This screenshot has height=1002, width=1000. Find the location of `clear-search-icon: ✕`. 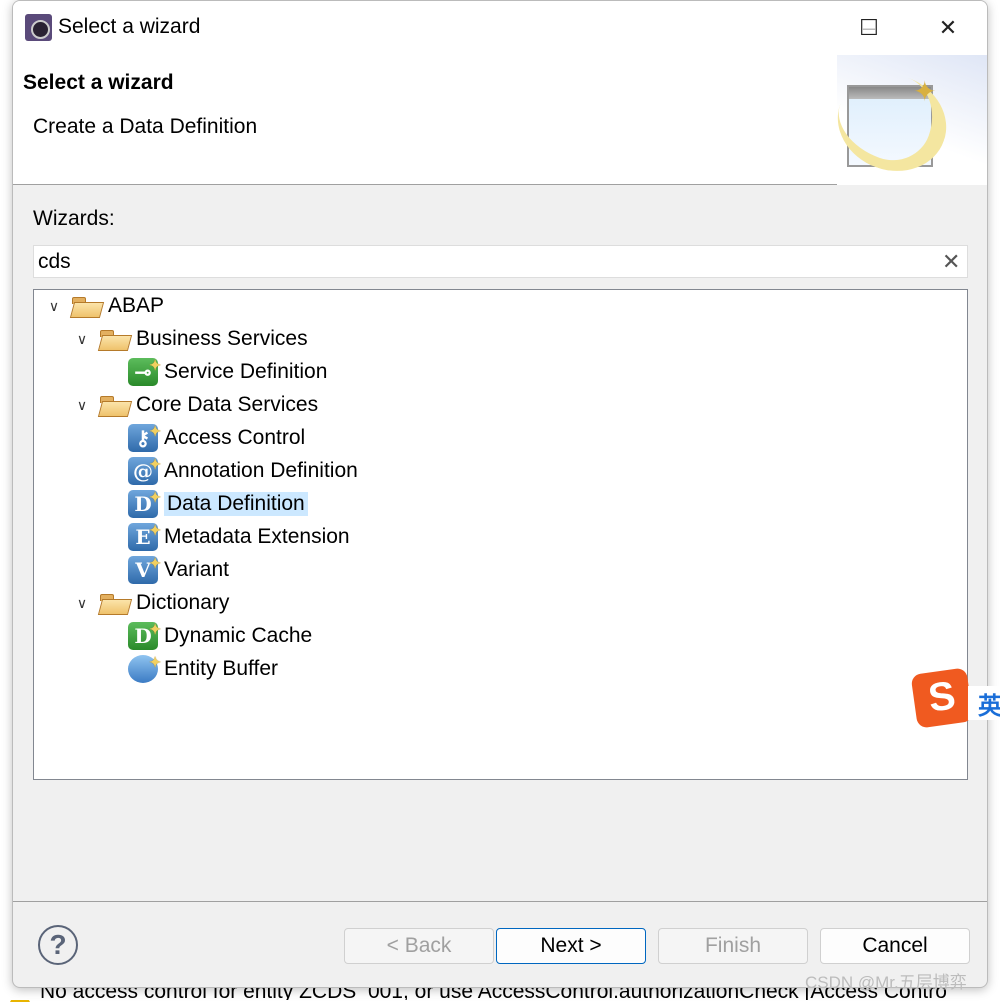

clear-search-icon: ✕ is located at coordinates (951, 262).